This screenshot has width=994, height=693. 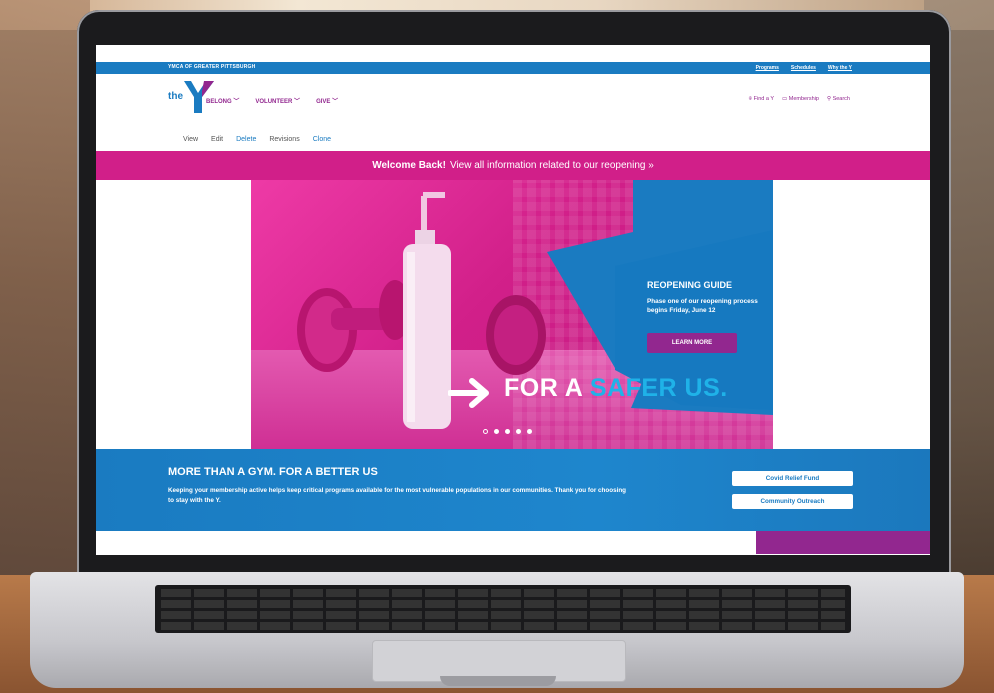 What do you see at coordinates (842, 308) in the screenshot?
I see `top-links: Programs Schedules Why the Y Promotions` at bounding box center [842, 308].